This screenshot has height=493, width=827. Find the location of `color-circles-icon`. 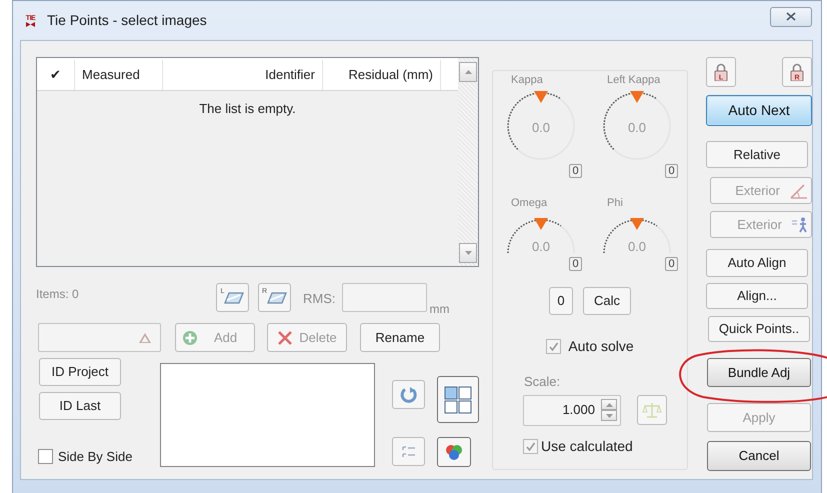

color-circles-icon is located at coordinates (454, 452).